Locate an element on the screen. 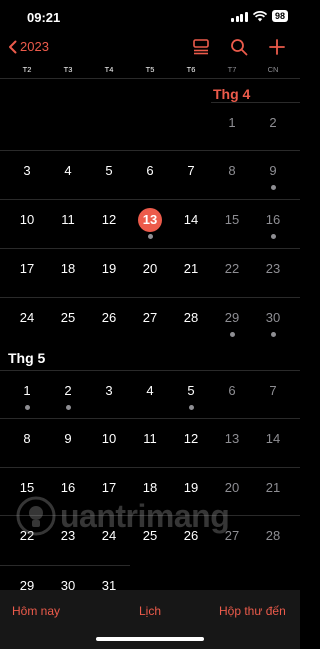 The height and width of the screenshot is (649, 320). back-to-year-button: 2023 is located at coordinates (28, 46).